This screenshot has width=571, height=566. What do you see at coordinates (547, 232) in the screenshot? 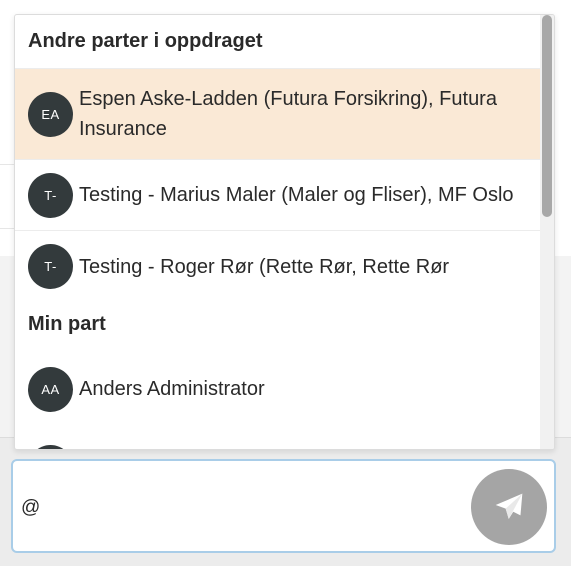
I see `scrollbar` at bounding box center [547, 232].